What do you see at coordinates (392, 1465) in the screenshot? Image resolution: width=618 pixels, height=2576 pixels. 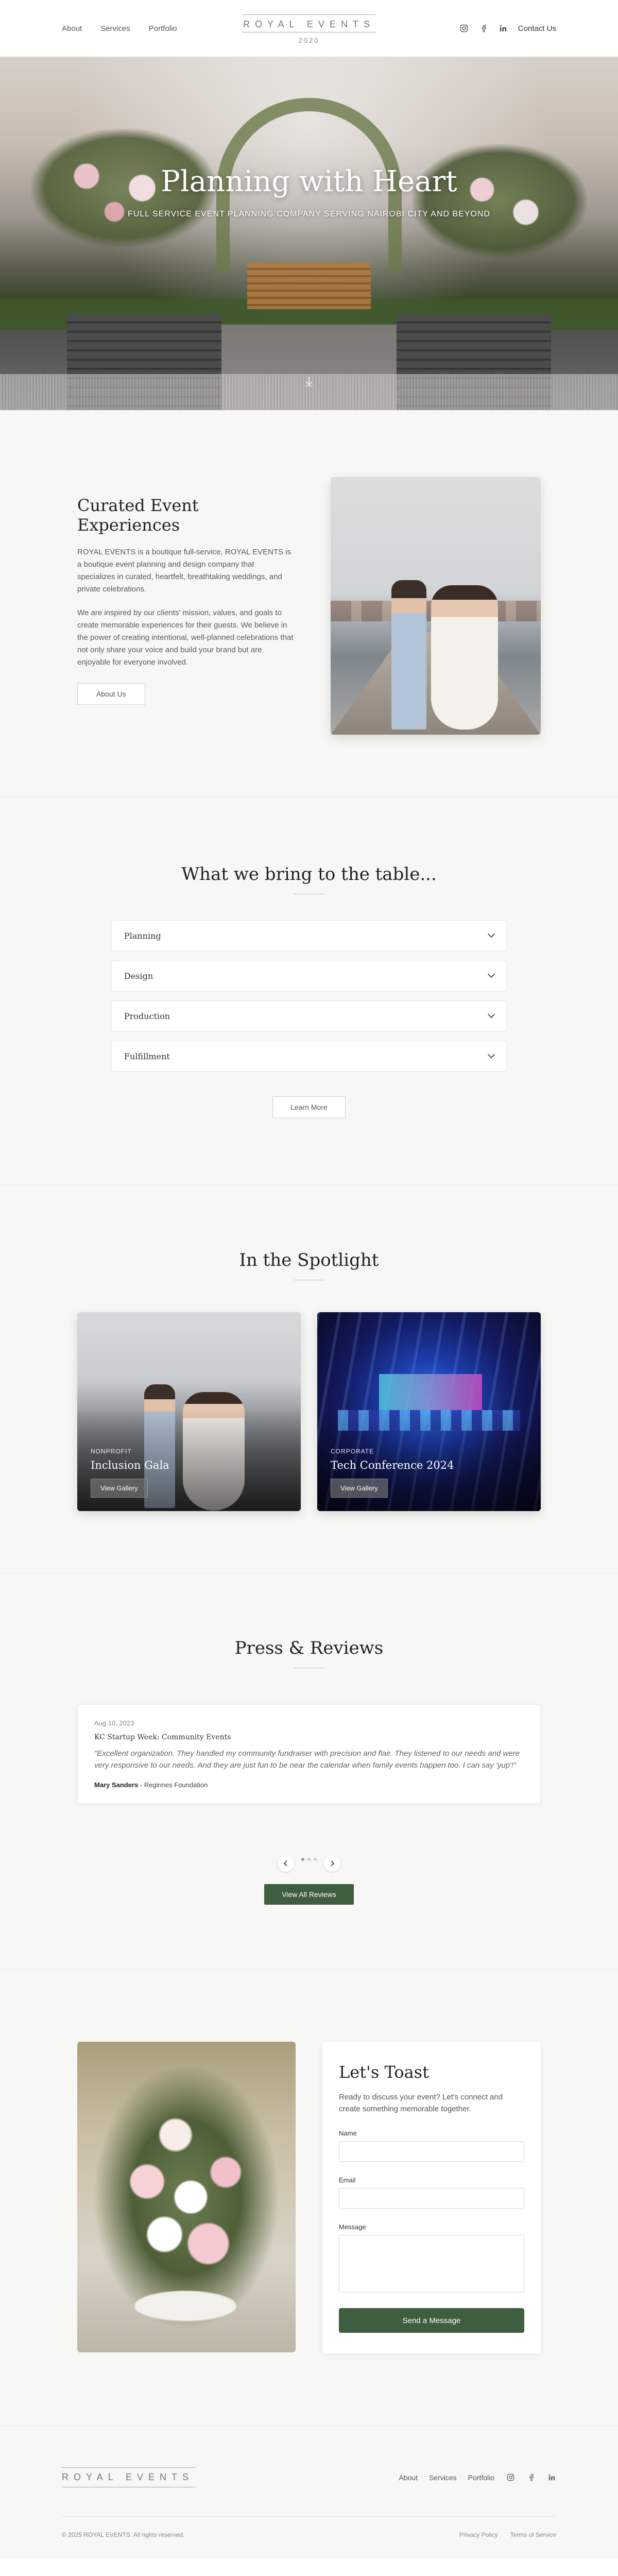 I see `card-name: Tech Conference 2024` at bounding box center [392, 1465].